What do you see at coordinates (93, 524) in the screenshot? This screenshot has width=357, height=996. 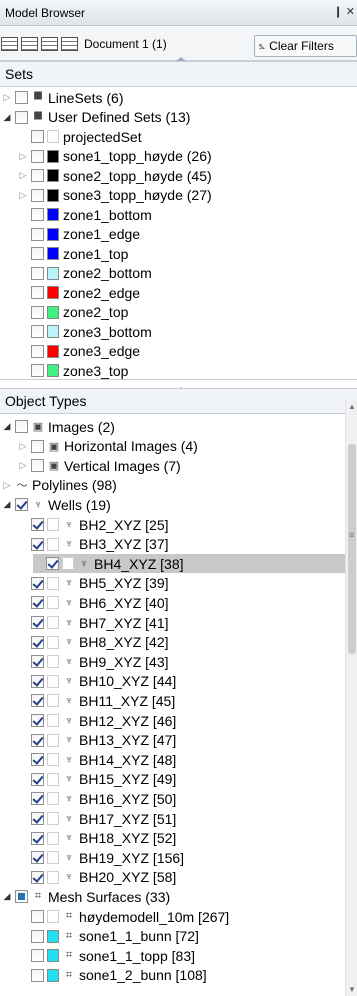 I see `object-type-row: ♆ BH2_XYZ [25]` at bounding box center [93, 524].